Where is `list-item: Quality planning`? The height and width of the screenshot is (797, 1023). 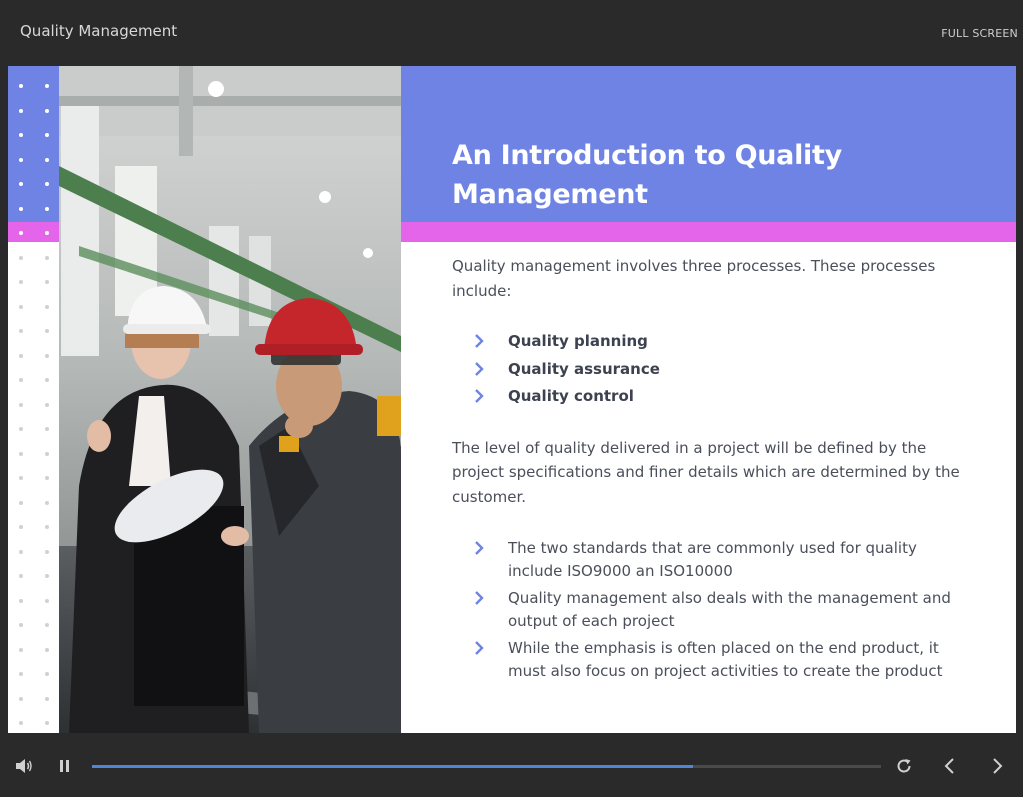 list-item: Quality planning is located at coordinates (712, 342).